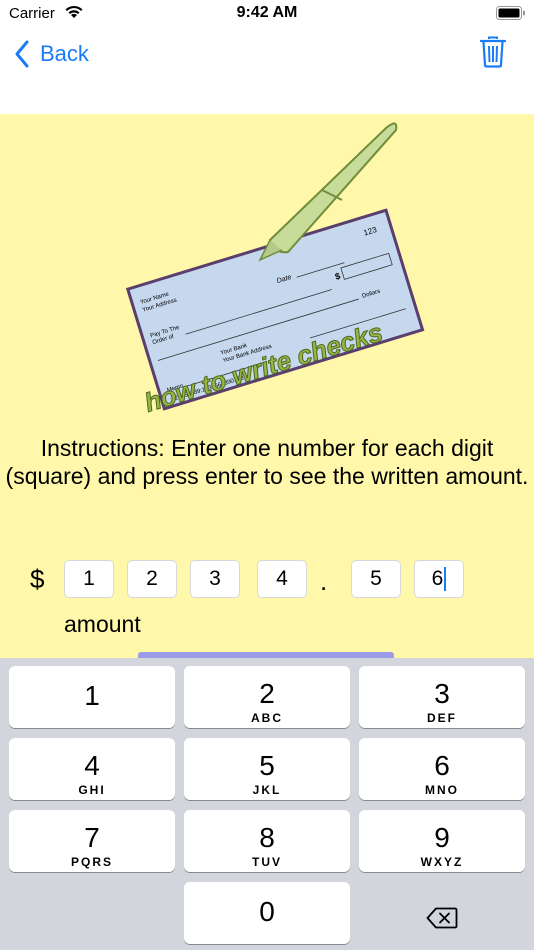 This screenshot has height=950, width=534. I want to click on key-9-digit: 9, so click(442, 837).